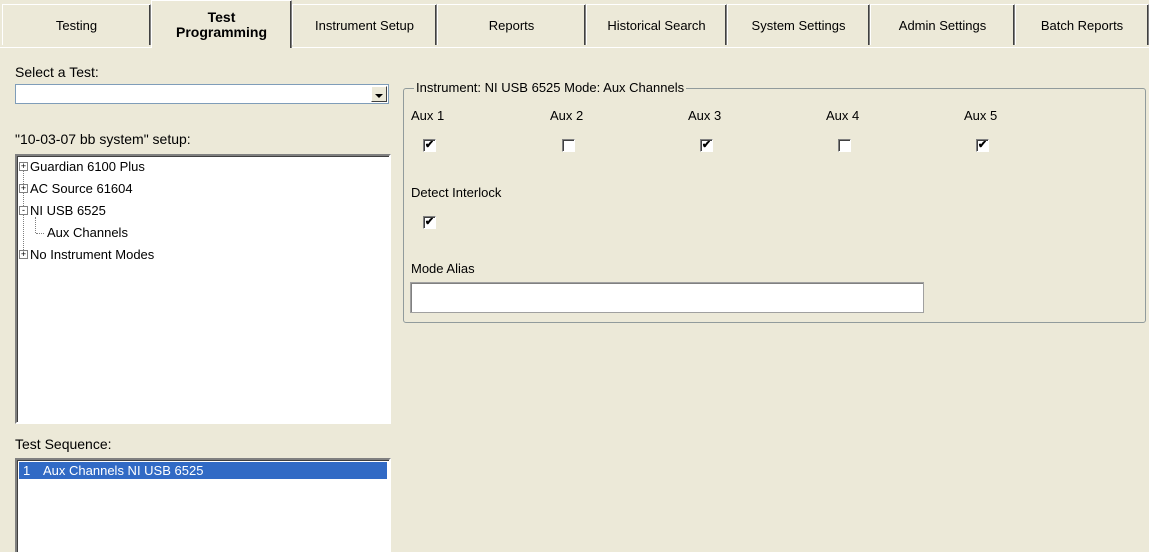 This screenshot has height=552, width=1149. What do you see at coordinates (27, 470) in the screenshot?
I see `sequence-number: 1` at bounding box center [27, 470].